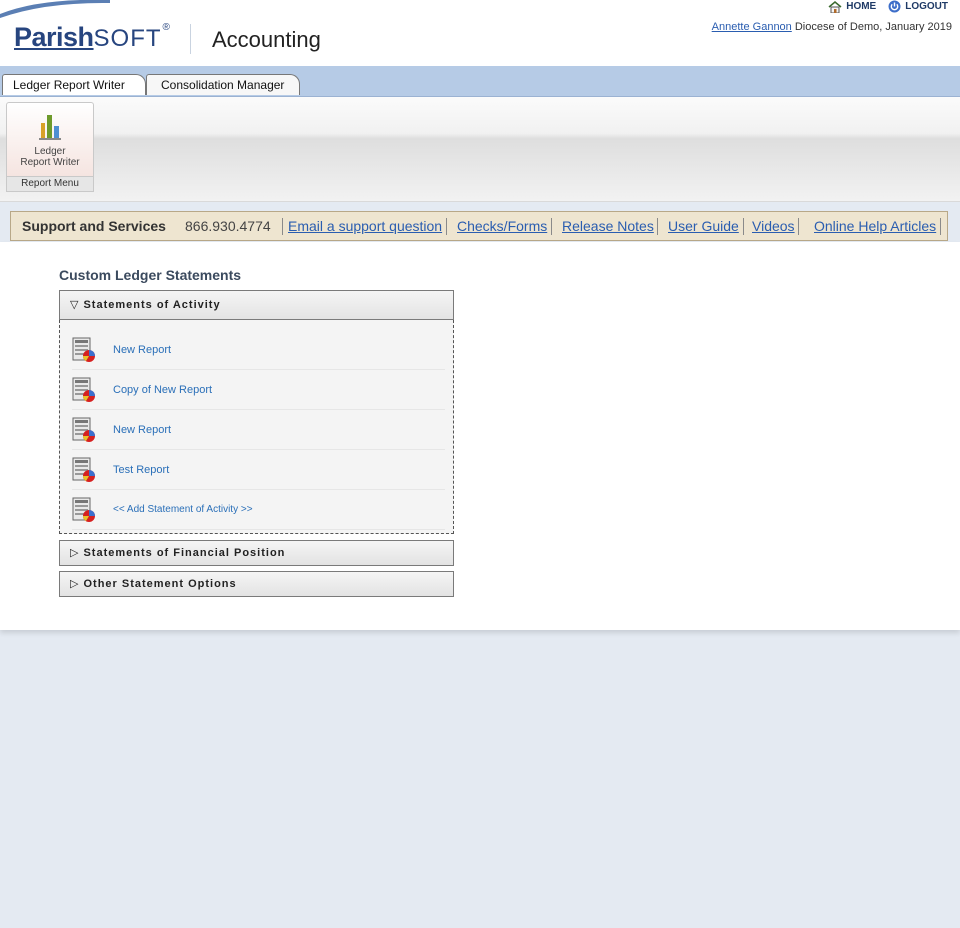  What do you see at coordinates (74, 84) in the screenshot?
I see `tab-ledger-report-writer: Ledger Report Writer` at bounding box center [74, 84].